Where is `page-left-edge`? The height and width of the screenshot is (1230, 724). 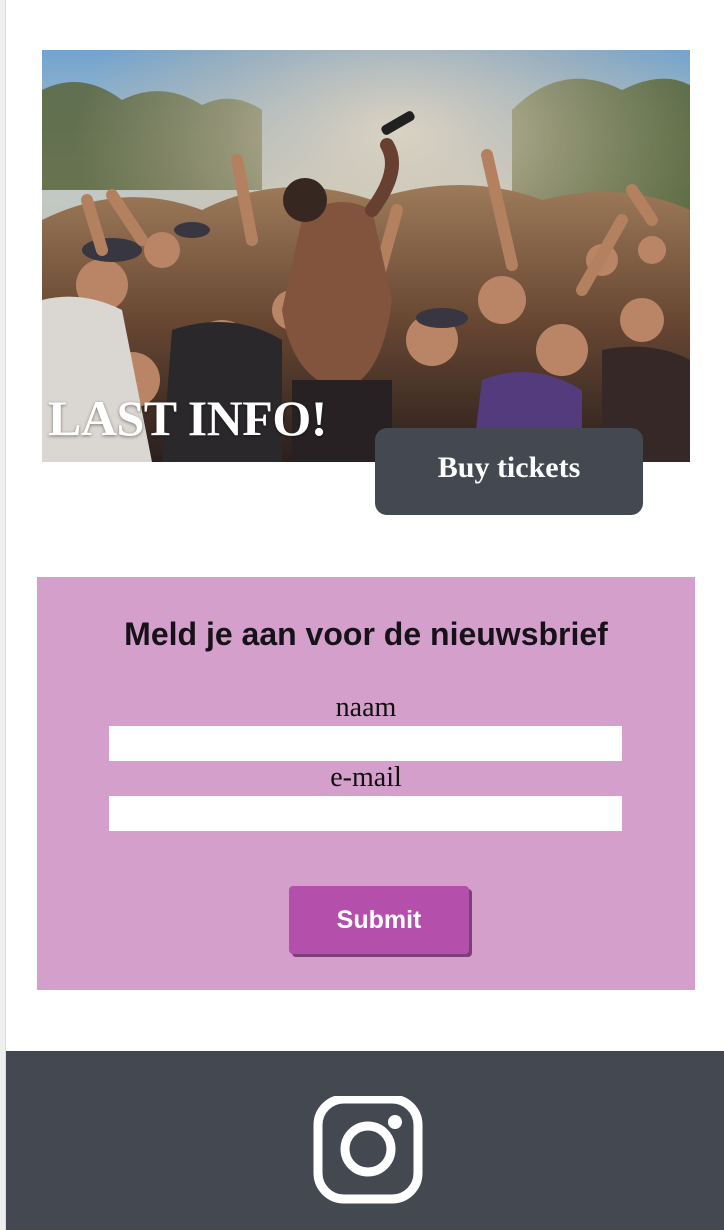 page-left-edge is located at coordinates (3, 615).